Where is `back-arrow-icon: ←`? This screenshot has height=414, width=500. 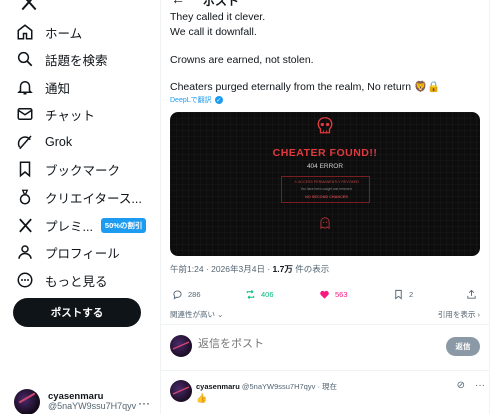 back-arrow-icon: ← is located at coordinates (178, 3).